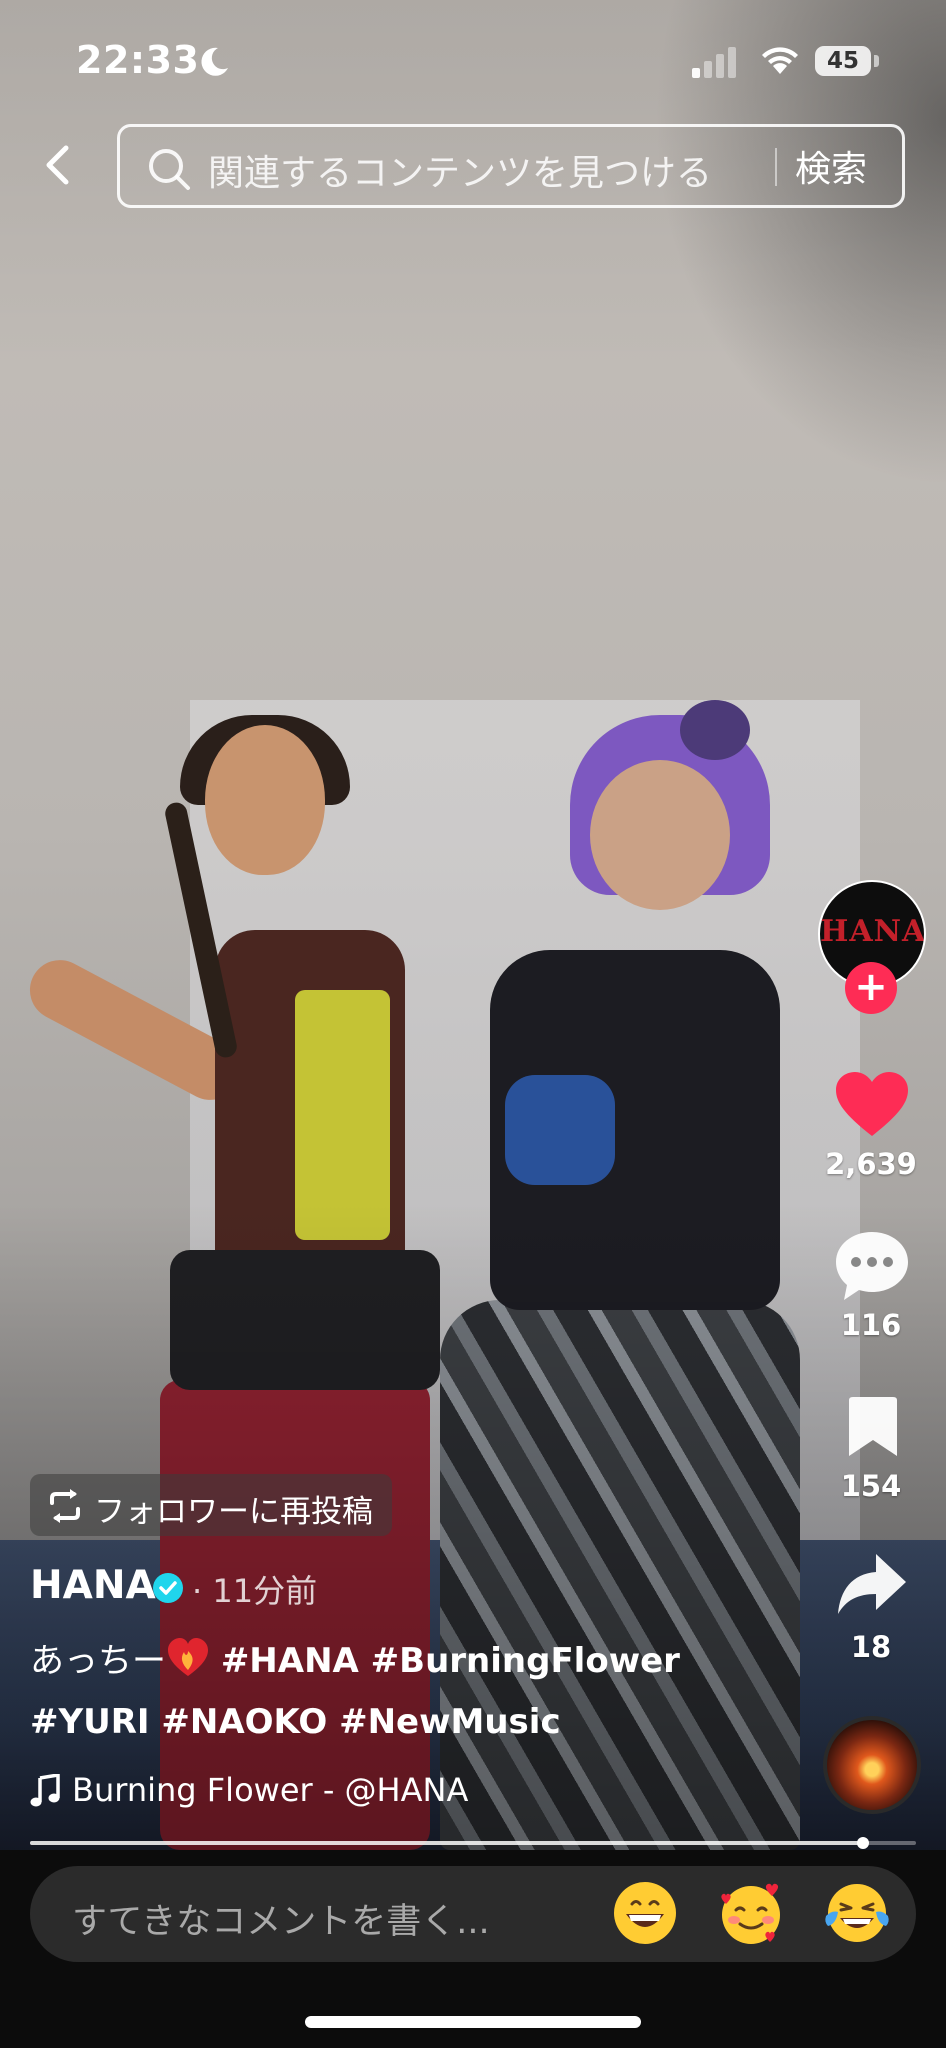  What do you see at coordinates (138, 60) in the screenshot?
I see `status-time: 22:33` at bounding box center [138, 60].